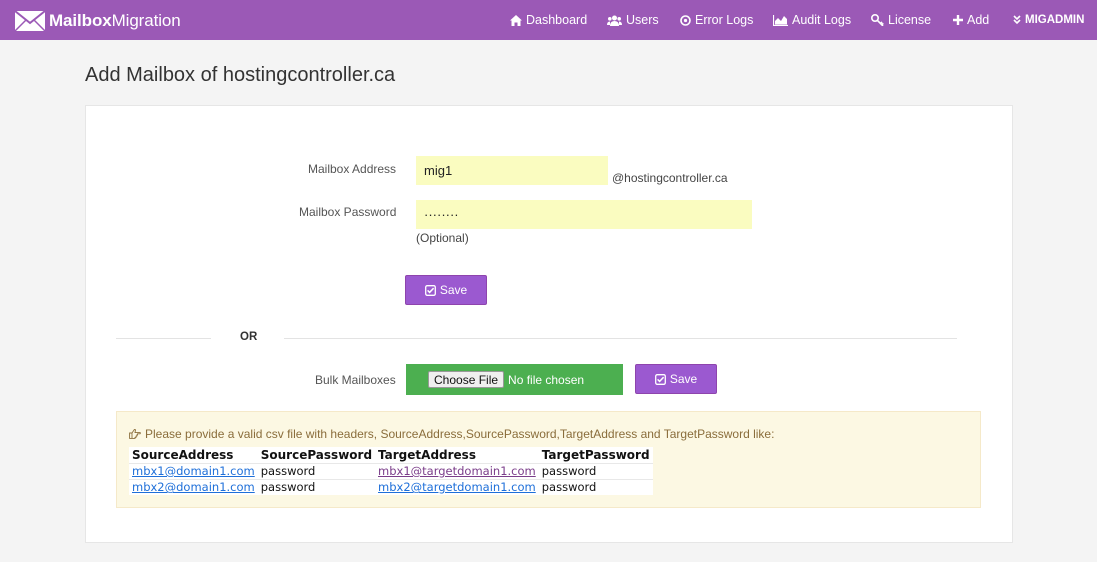 The height and width of the screenshot is (562, 1097). I want to click on bulk-file-input: Choose File No file chosen, so click(514, 379).